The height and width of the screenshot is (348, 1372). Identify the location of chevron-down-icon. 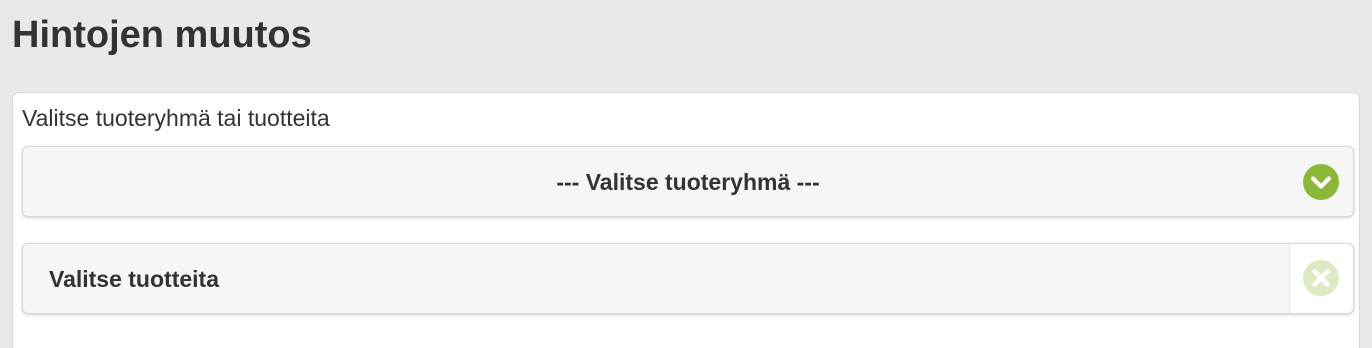
(1321, 182).